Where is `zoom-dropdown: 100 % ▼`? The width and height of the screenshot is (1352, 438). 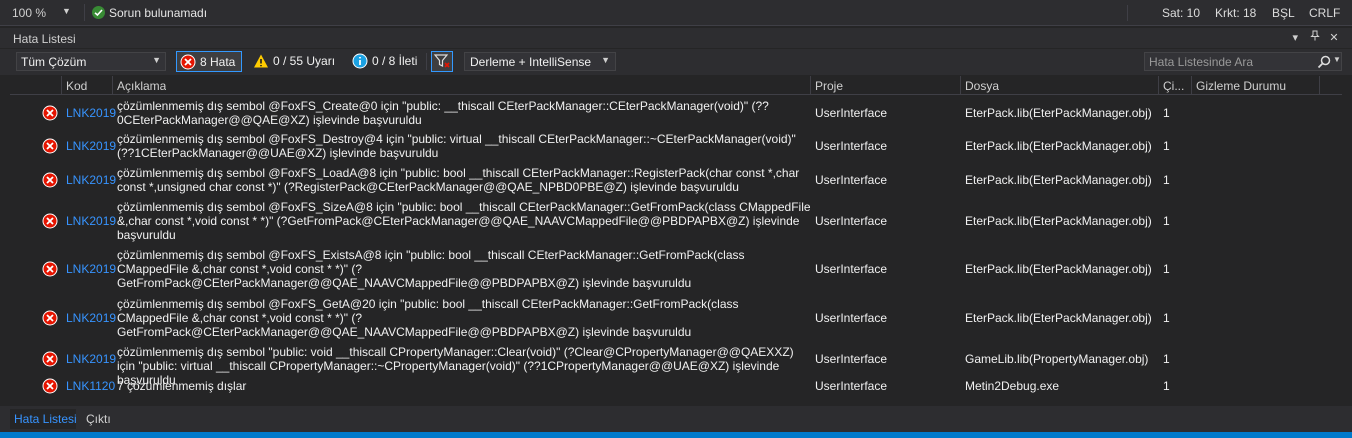
zoom-dropdown: 100 % ▼ is located at coordinates (40, 13).